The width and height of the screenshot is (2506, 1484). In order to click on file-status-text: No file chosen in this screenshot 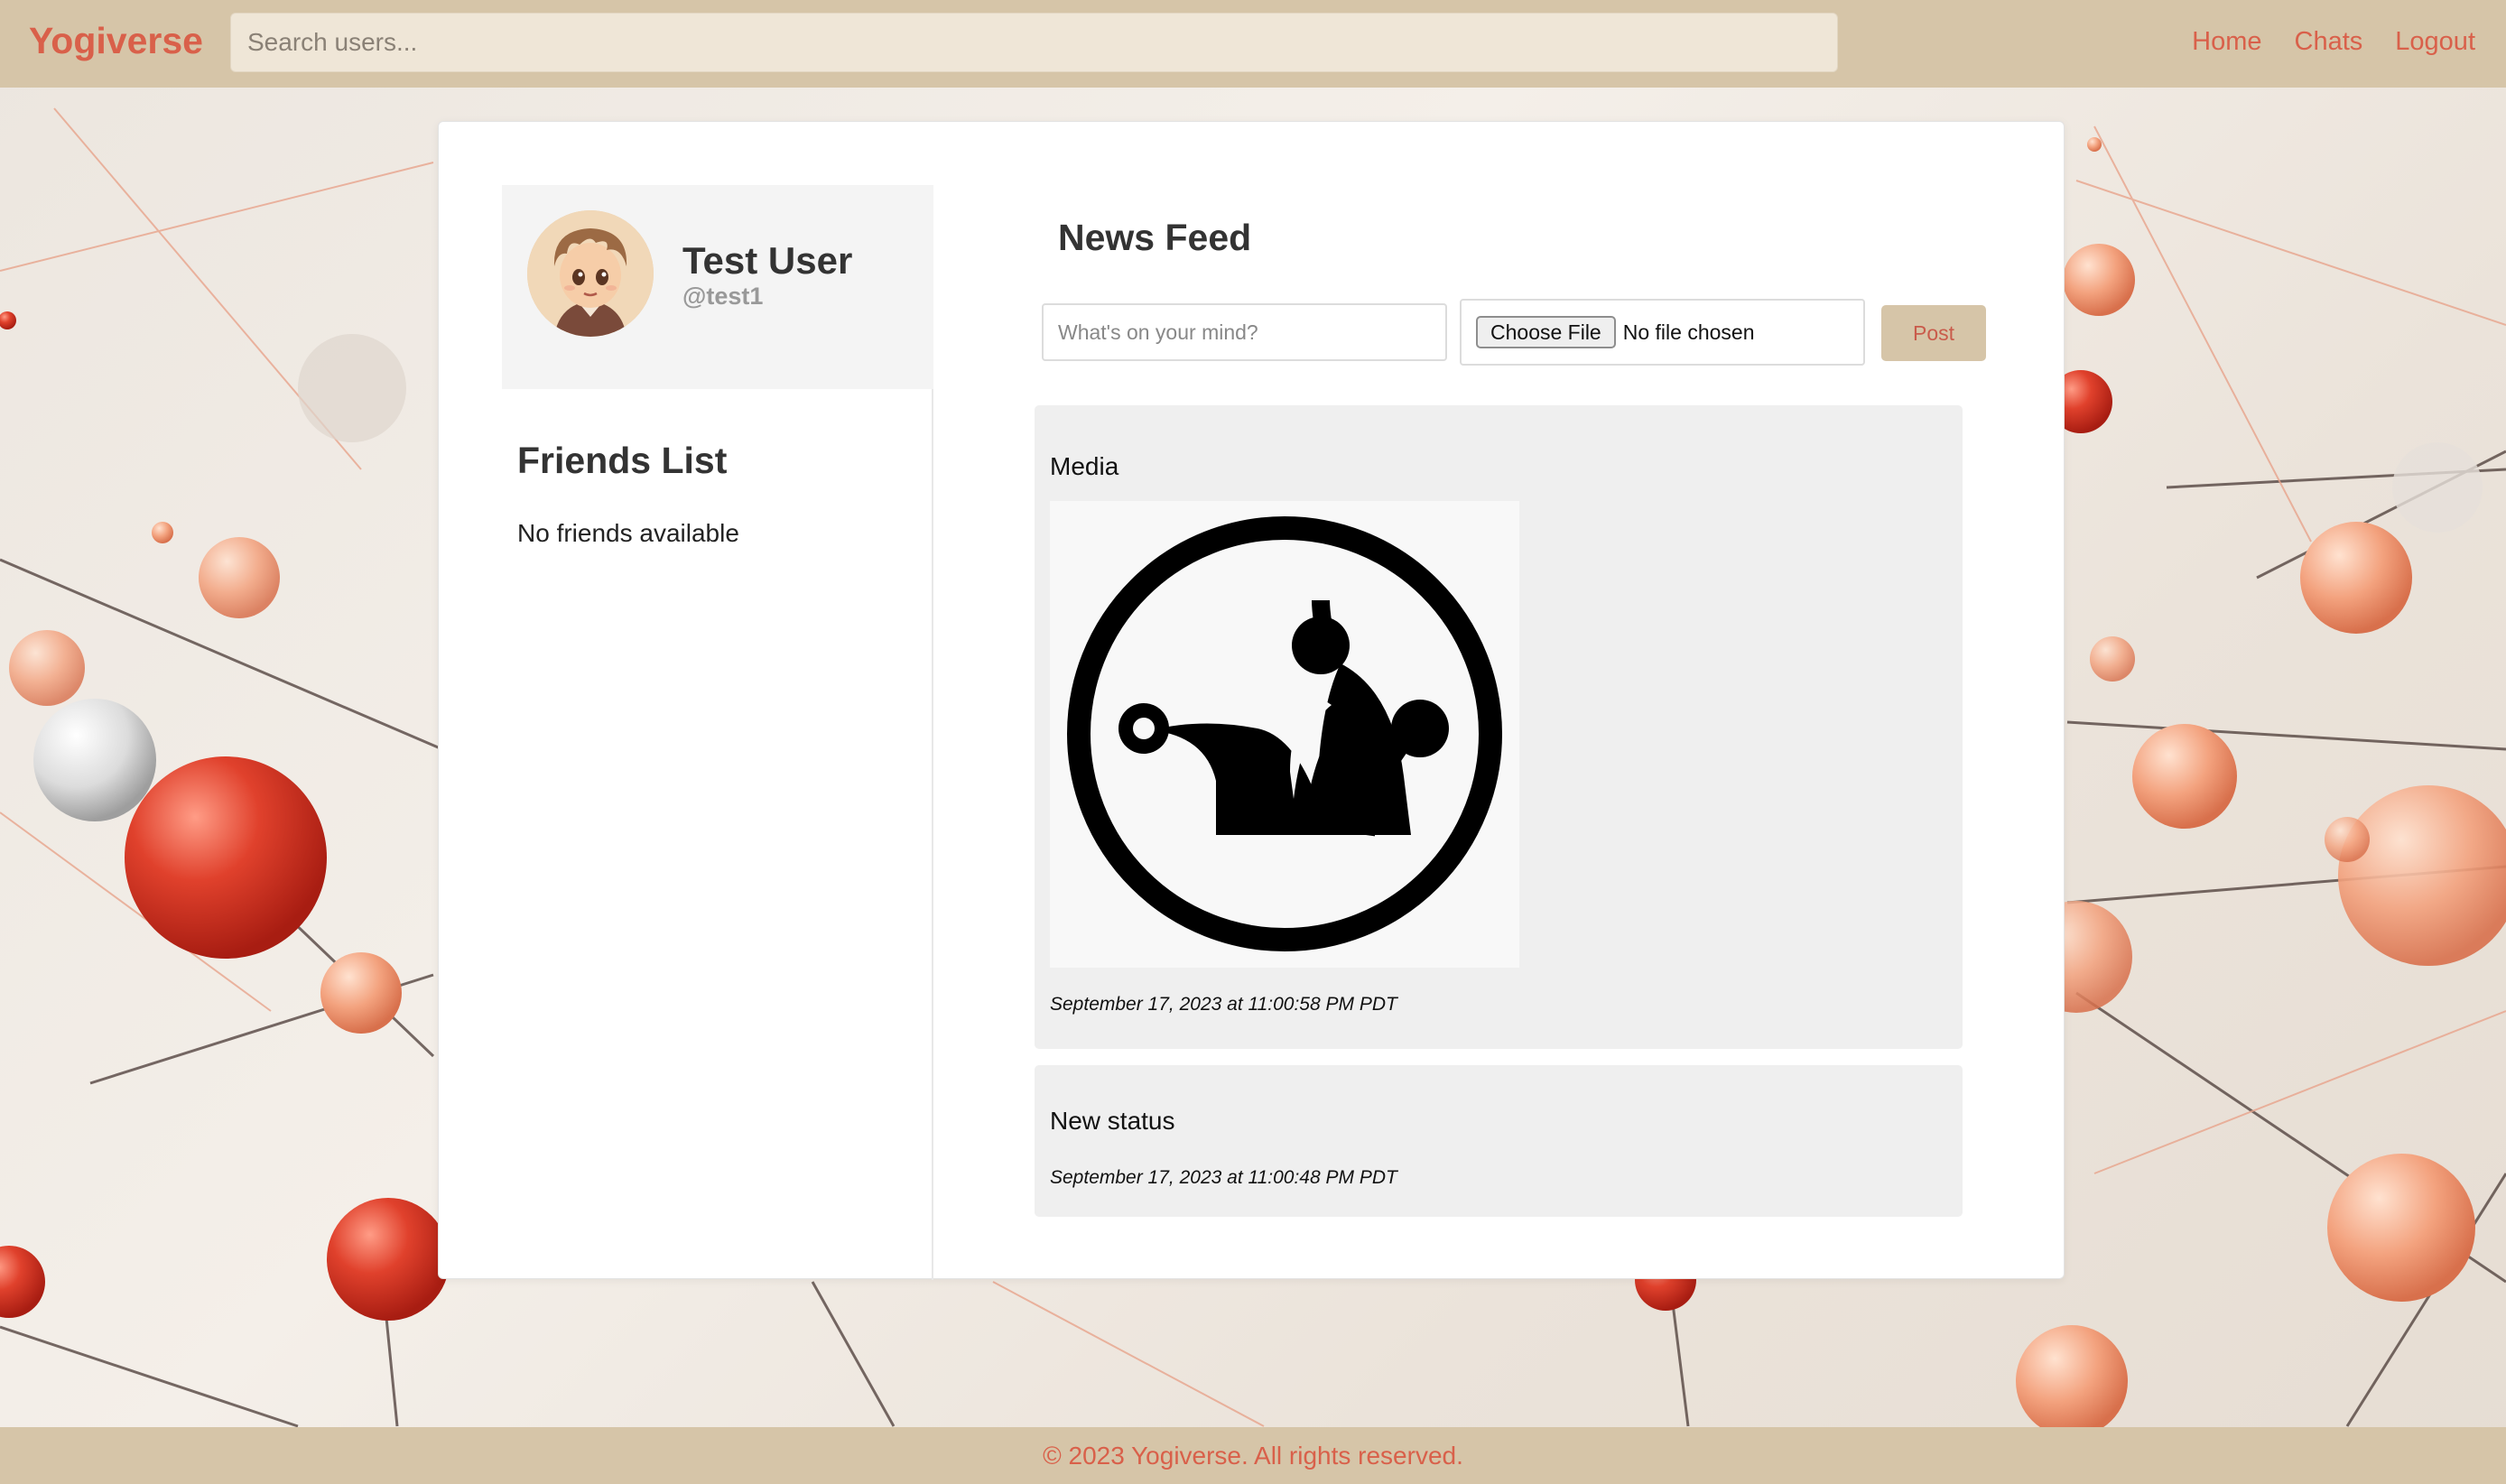, I will do `click(1689, 332)`.